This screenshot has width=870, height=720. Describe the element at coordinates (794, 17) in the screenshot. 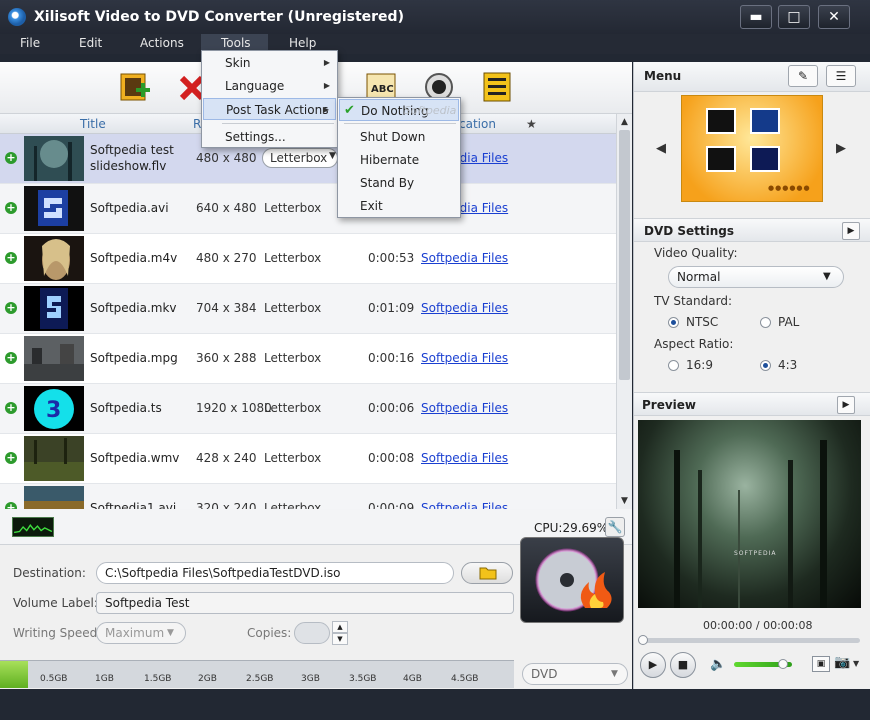

I see `maximize-button: □` at that location.